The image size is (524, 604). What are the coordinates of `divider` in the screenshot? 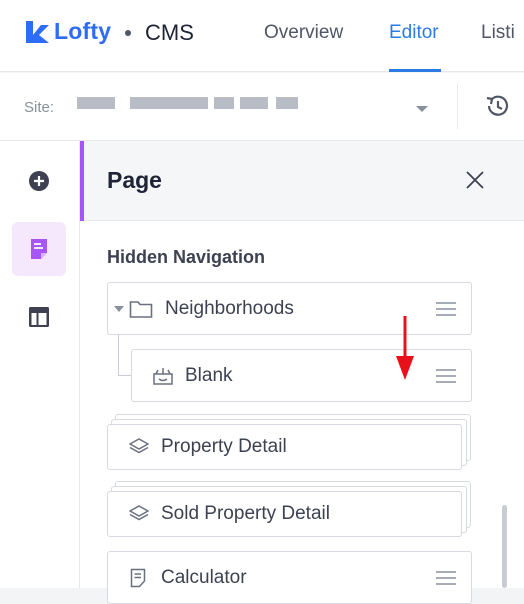 It's located at (457, 106).